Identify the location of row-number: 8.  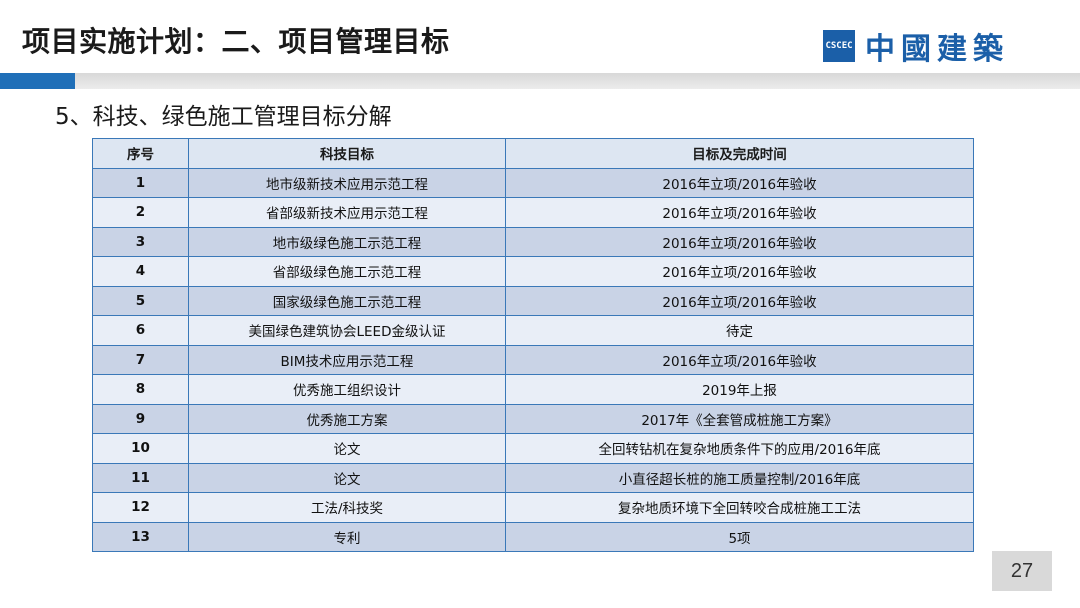
(140, 389).